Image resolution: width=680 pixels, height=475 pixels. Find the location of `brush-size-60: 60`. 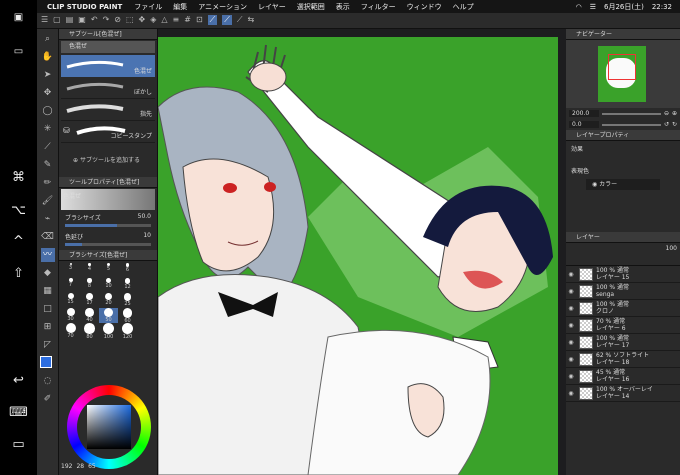

brush-size-60: 60 is located at coordinates (127, 316).